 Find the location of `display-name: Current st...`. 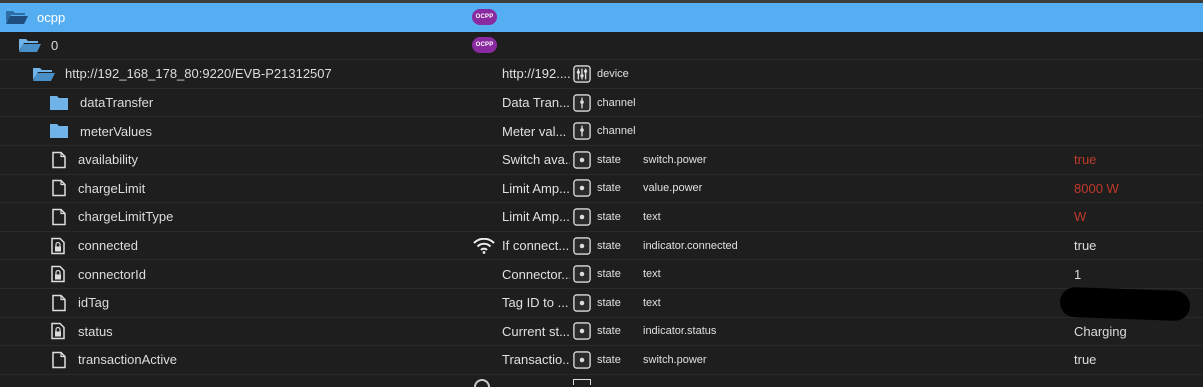

display-name: Current st... is located at coordinates (536, 331).